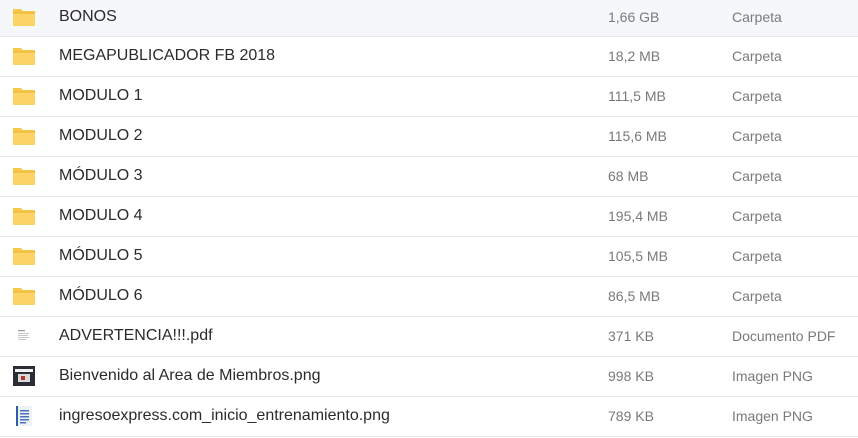  I want to click on file-name: BONOS, so click(88, 20).